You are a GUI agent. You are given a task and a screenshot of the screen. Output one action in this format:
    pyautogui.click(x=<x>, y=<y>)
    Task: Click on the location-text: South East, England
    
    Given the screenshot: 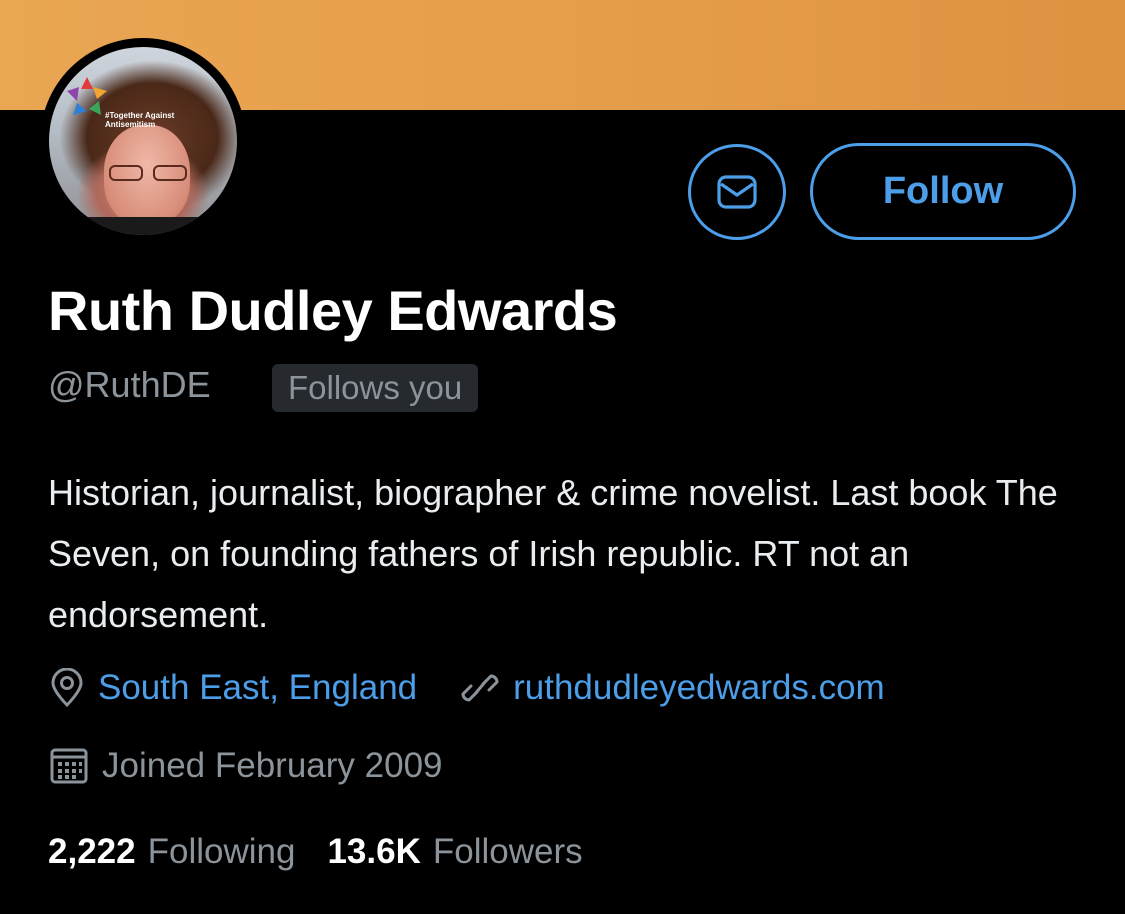 What is the action you would take?
    pyautogui.click(x=257, y=688)
    